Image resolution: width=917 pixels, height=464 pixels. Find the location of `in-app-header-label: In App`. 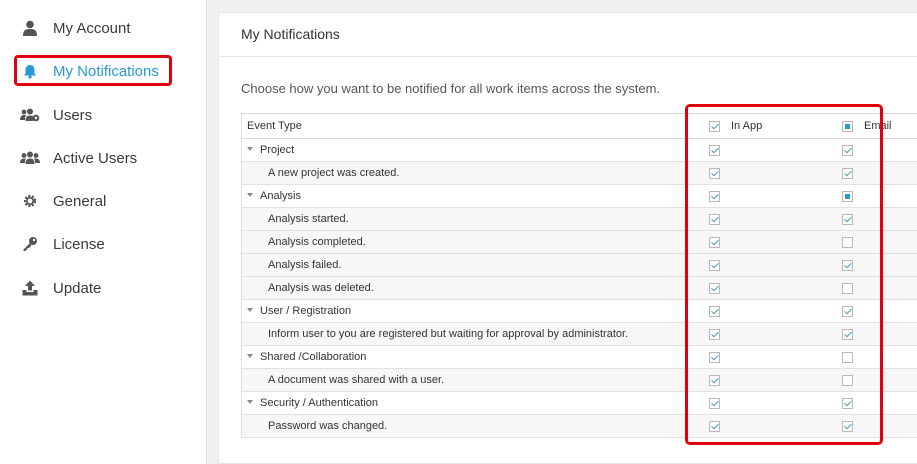

in-app-header-label: In App is located at coordinates (747, 126).